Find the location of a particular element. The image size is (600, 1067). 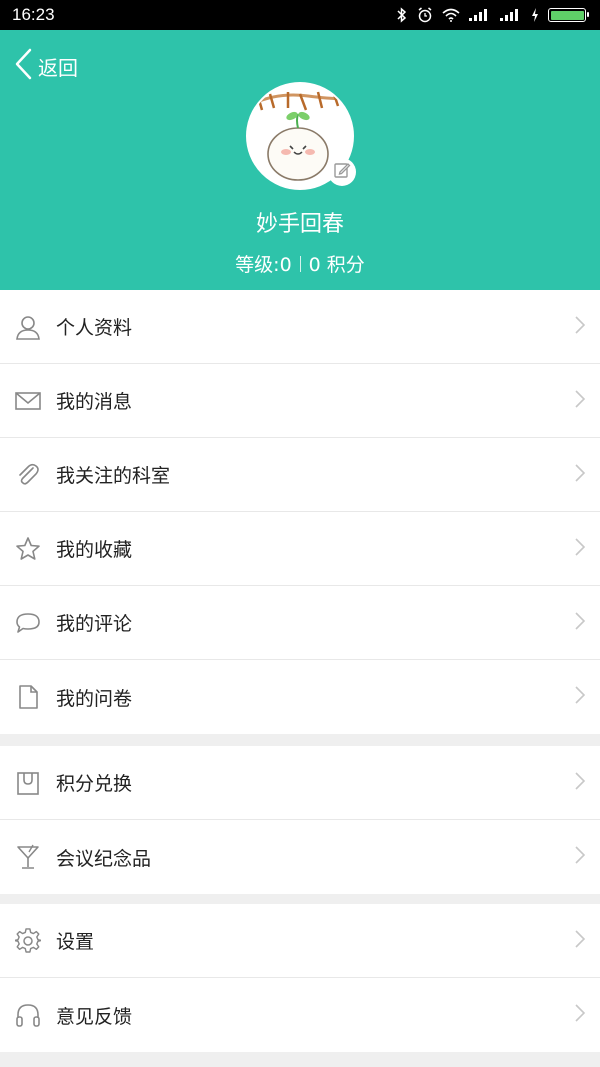

person-icon is located at coordinates (28, 327).